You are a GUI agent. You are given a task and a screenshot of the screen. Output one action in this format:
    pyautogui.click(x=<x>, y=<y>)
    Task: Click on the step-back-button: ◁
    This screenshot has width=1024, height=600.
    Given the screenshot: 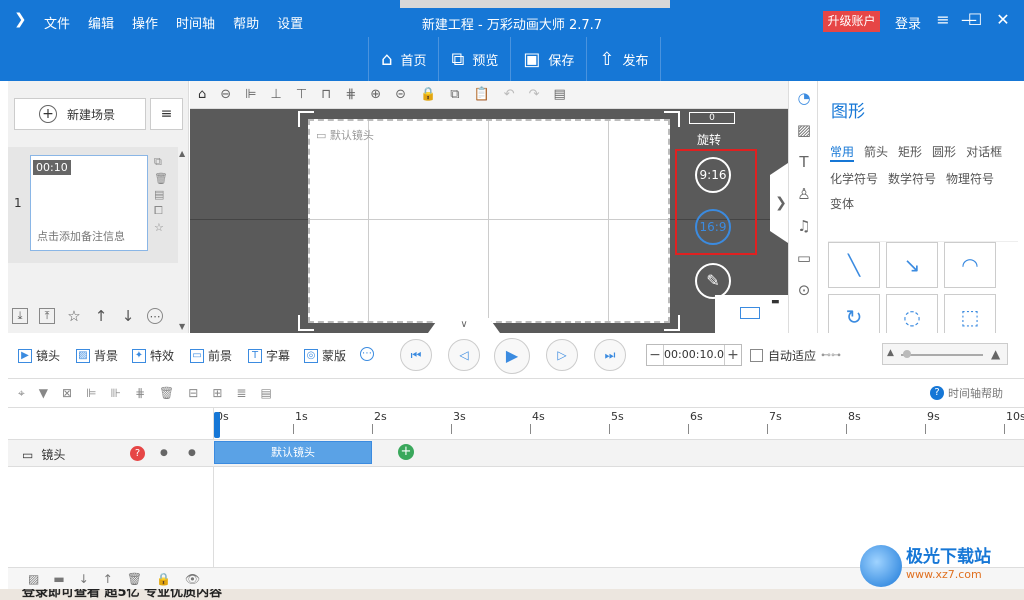 What is the action you would take?
    pyautogui.click(x=464, y=355)
    